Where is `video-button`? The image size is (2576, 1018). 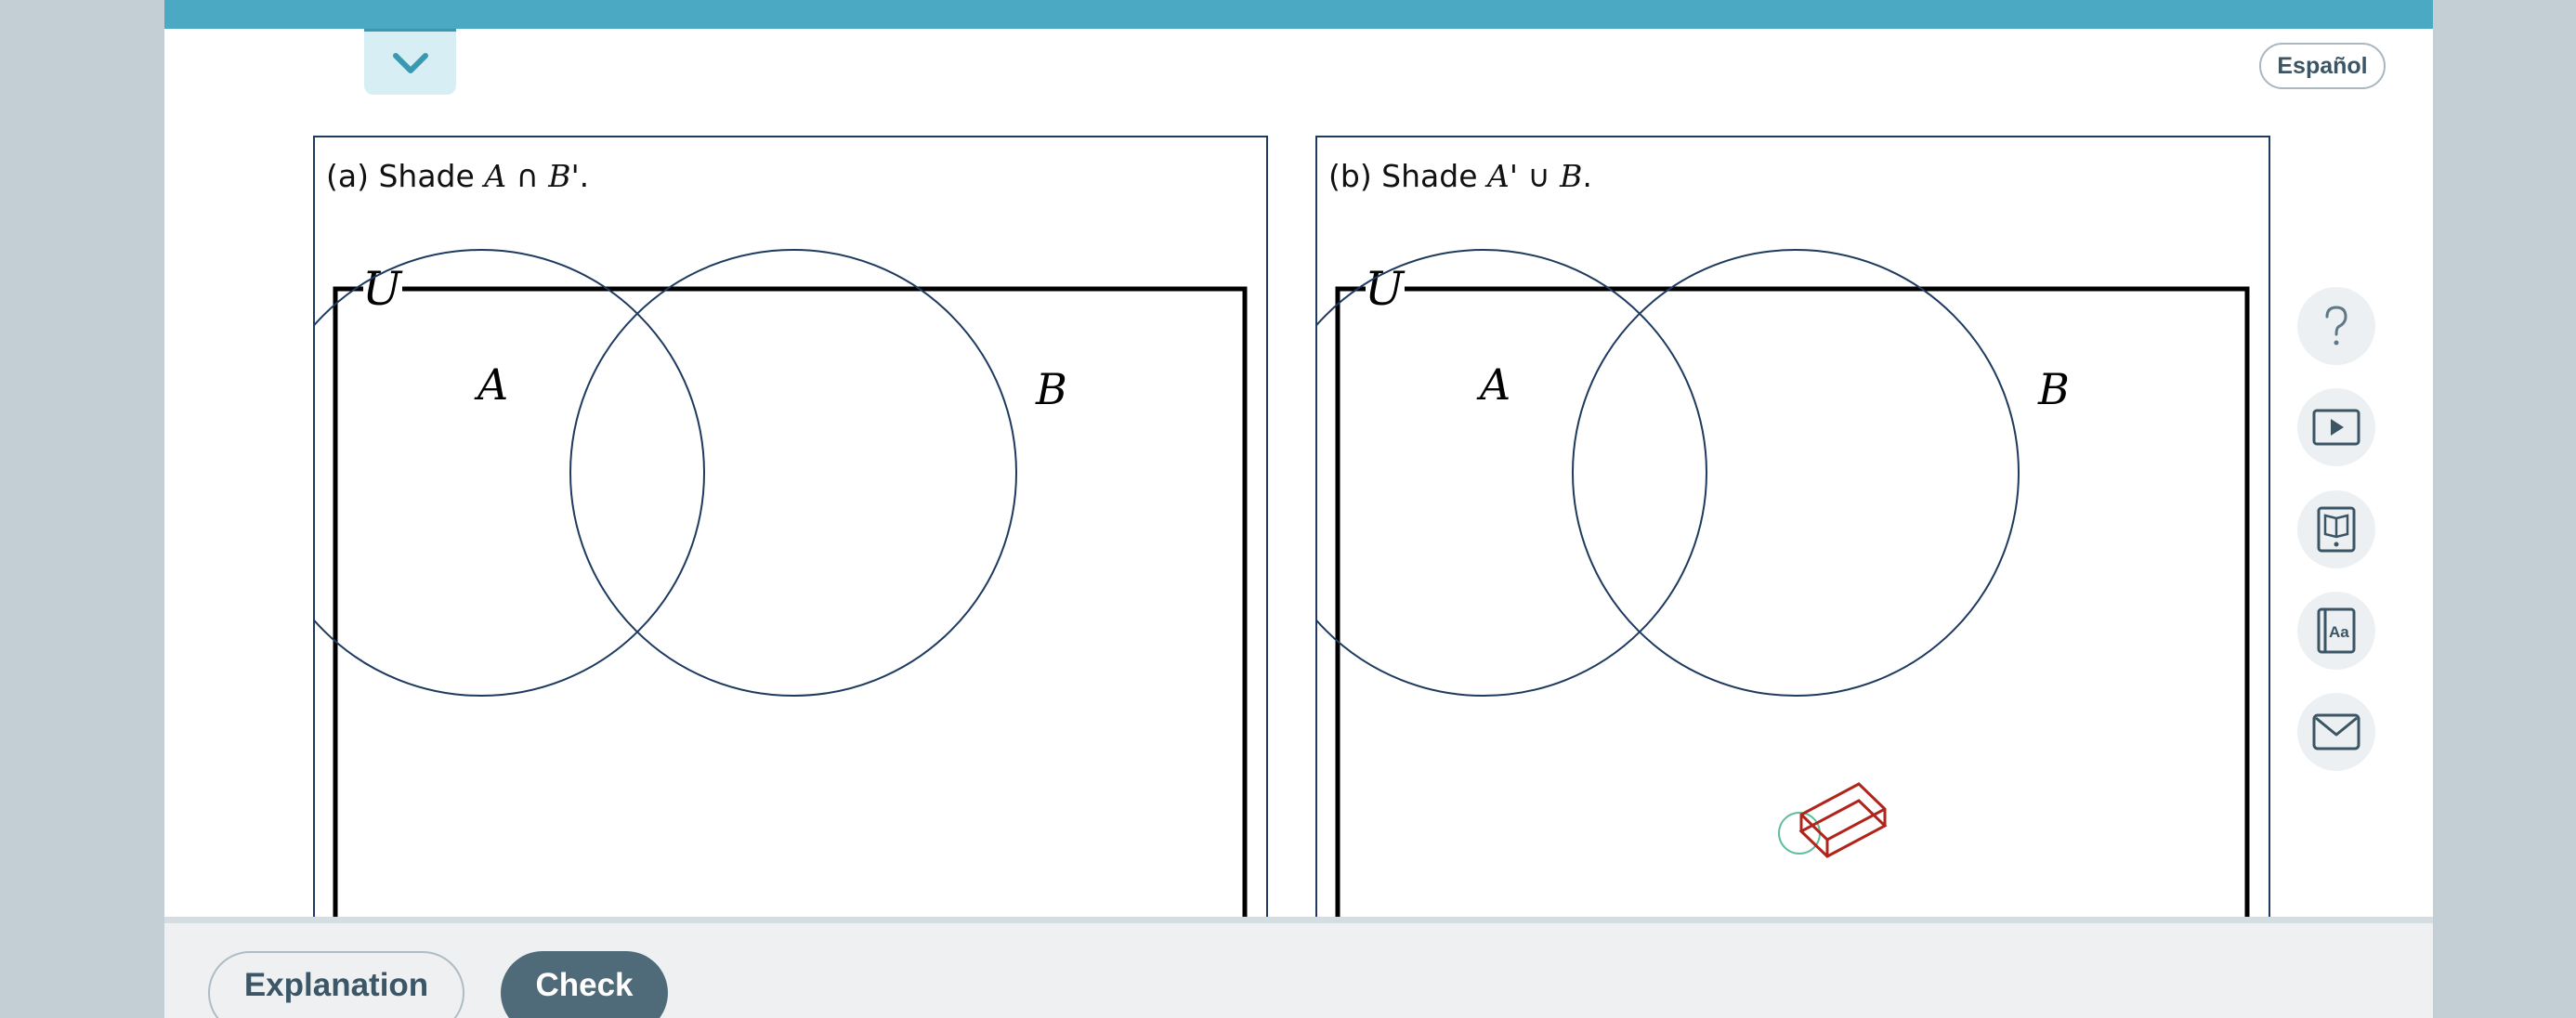 video-button is located at coordinates (2336, 427).